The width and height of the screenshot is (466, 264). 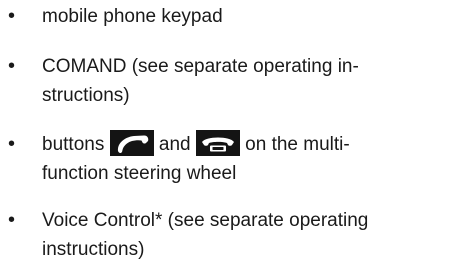 What do you see at coordinates (132, 16) in the screenshot?
I see `list-item-line: mobile phone keypad` at bounding box center [132, 16].